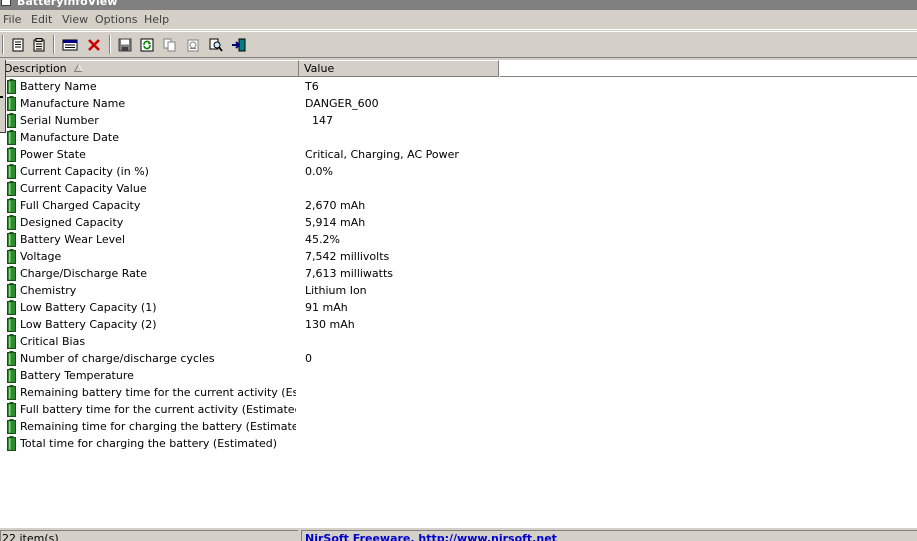 The height and width of the screenshot is (541, 917). I want to click on list-item: Power State Critical, Charging, AC Power, so click(458, 154).